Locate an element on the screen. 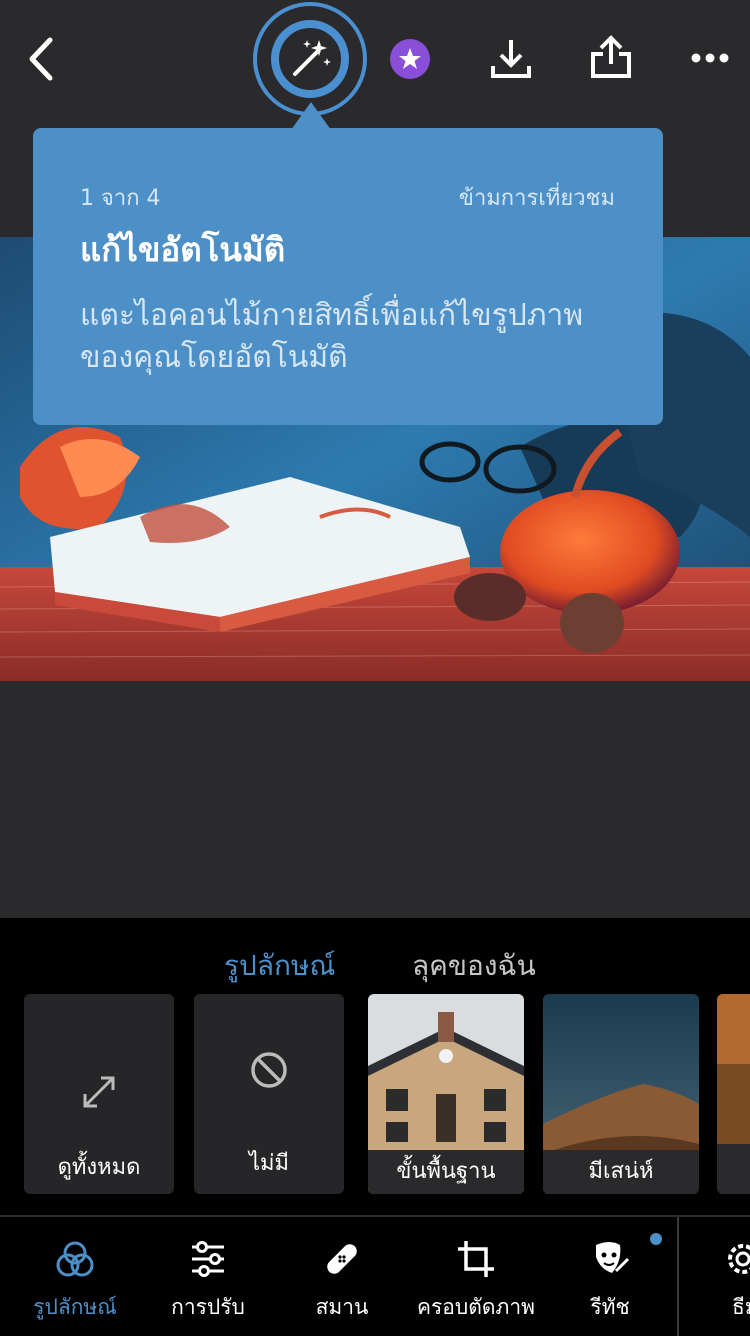 This screenshot has width=750, height=1336. expand-icon is located at coordinates (99, 1092).